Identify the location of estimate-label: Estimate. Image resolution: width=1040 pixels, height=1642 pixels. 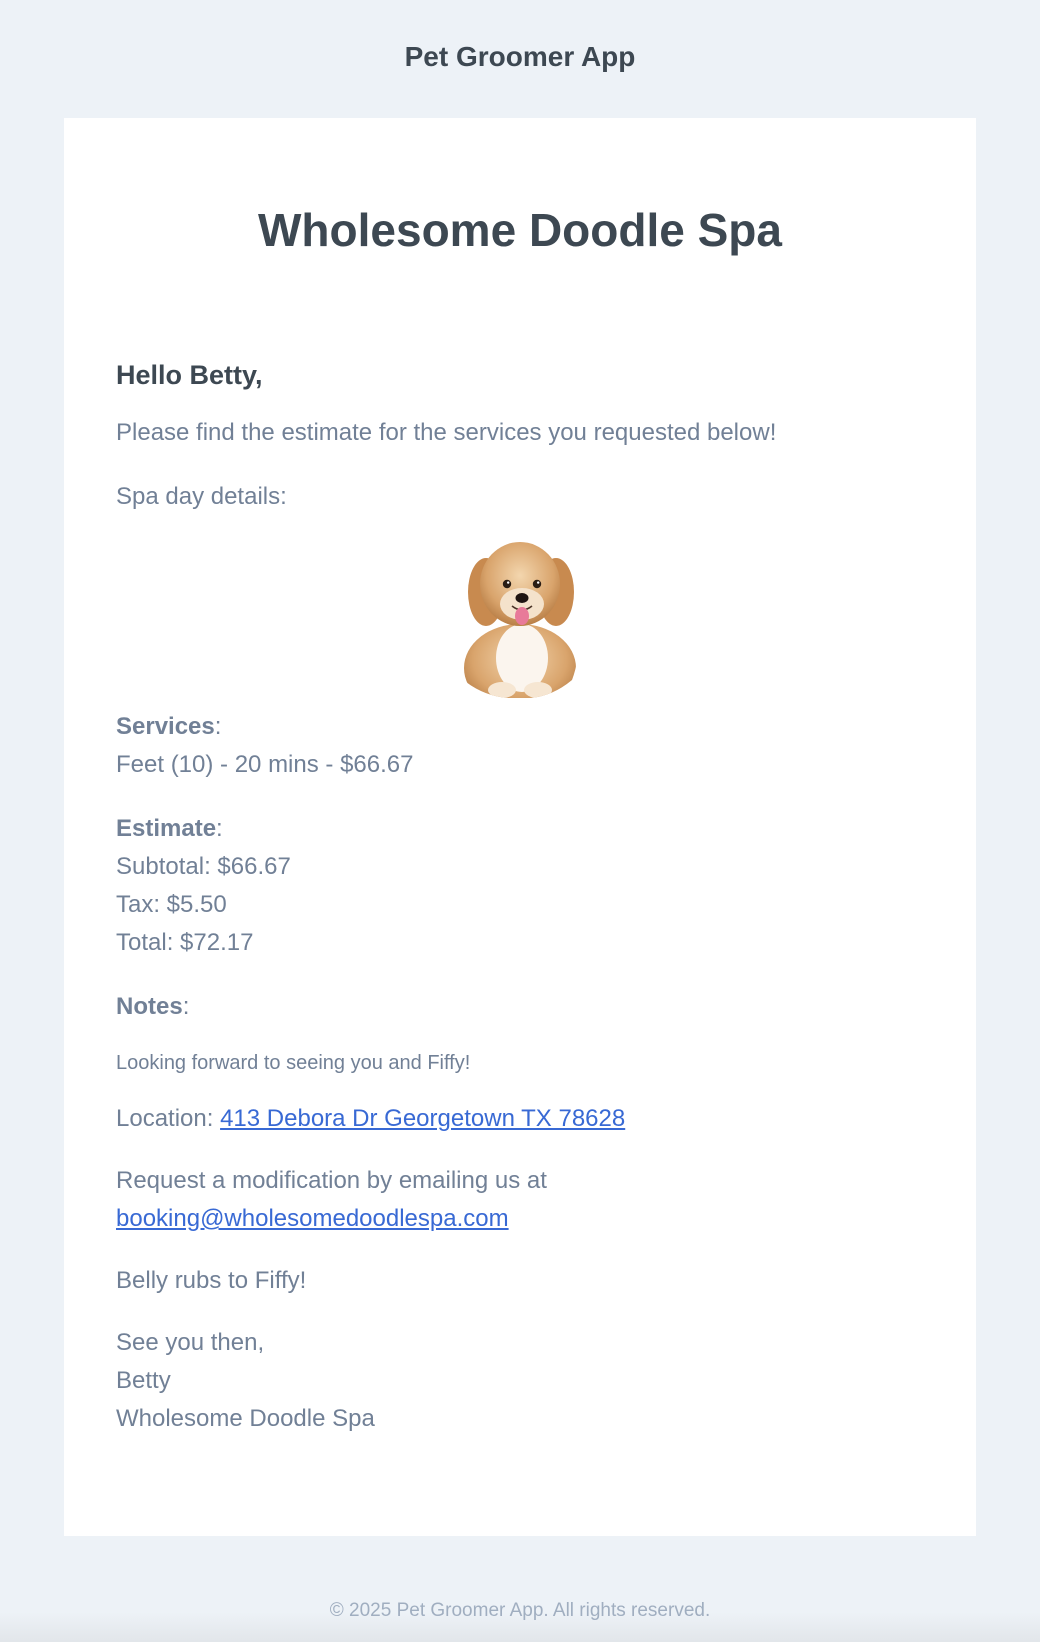
(166, 828).